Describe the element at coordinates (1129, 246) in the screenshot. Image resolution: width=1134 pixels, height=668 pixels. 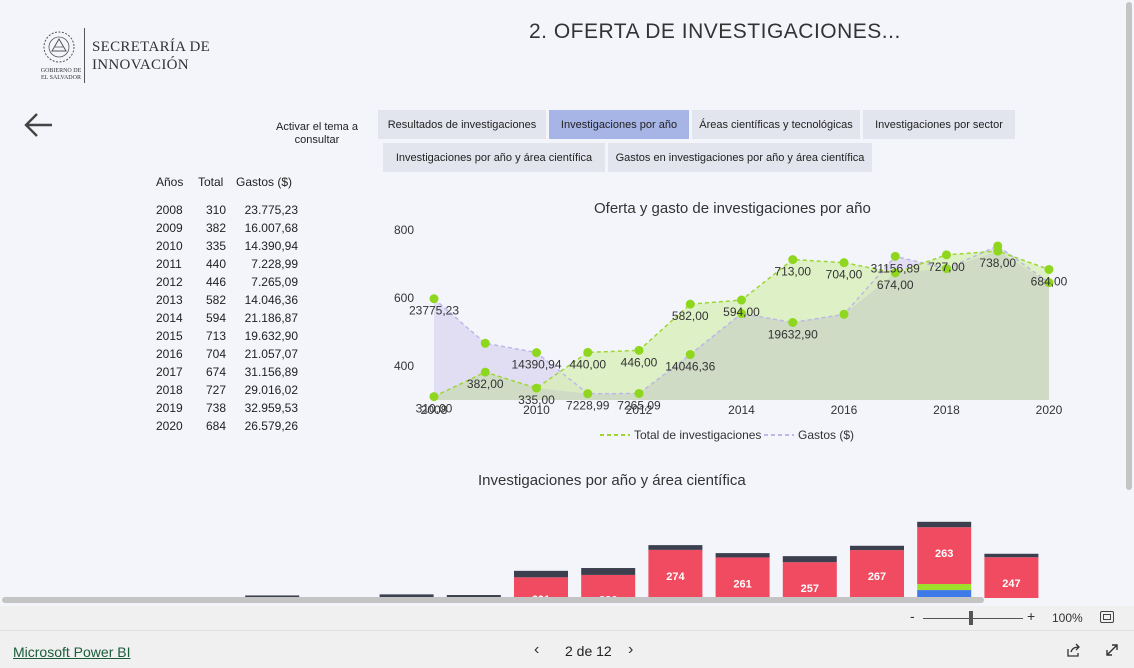
I see `vertical-scrollbar-thumb` at that location.